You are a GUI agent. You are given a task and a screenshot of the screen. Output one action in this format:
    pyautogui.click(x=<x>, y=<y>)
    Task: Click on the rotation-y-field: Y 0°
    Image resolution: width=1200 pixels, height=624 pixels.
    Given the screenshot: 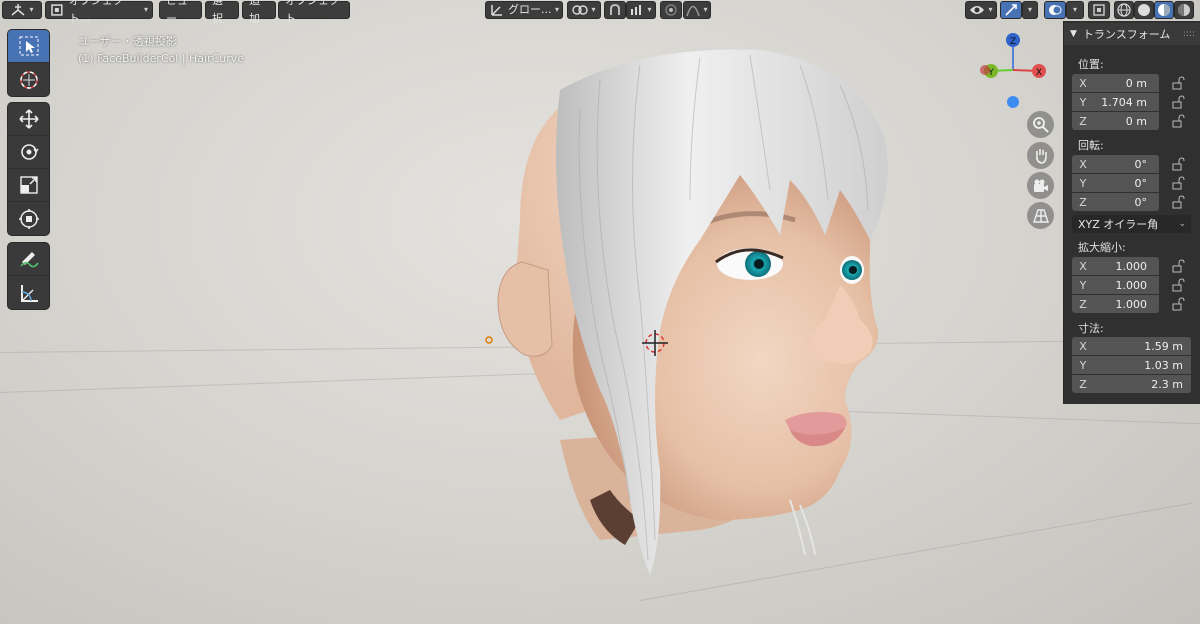 What is the action you would take?
    pyautogui.click(x=1115, y=183)
    